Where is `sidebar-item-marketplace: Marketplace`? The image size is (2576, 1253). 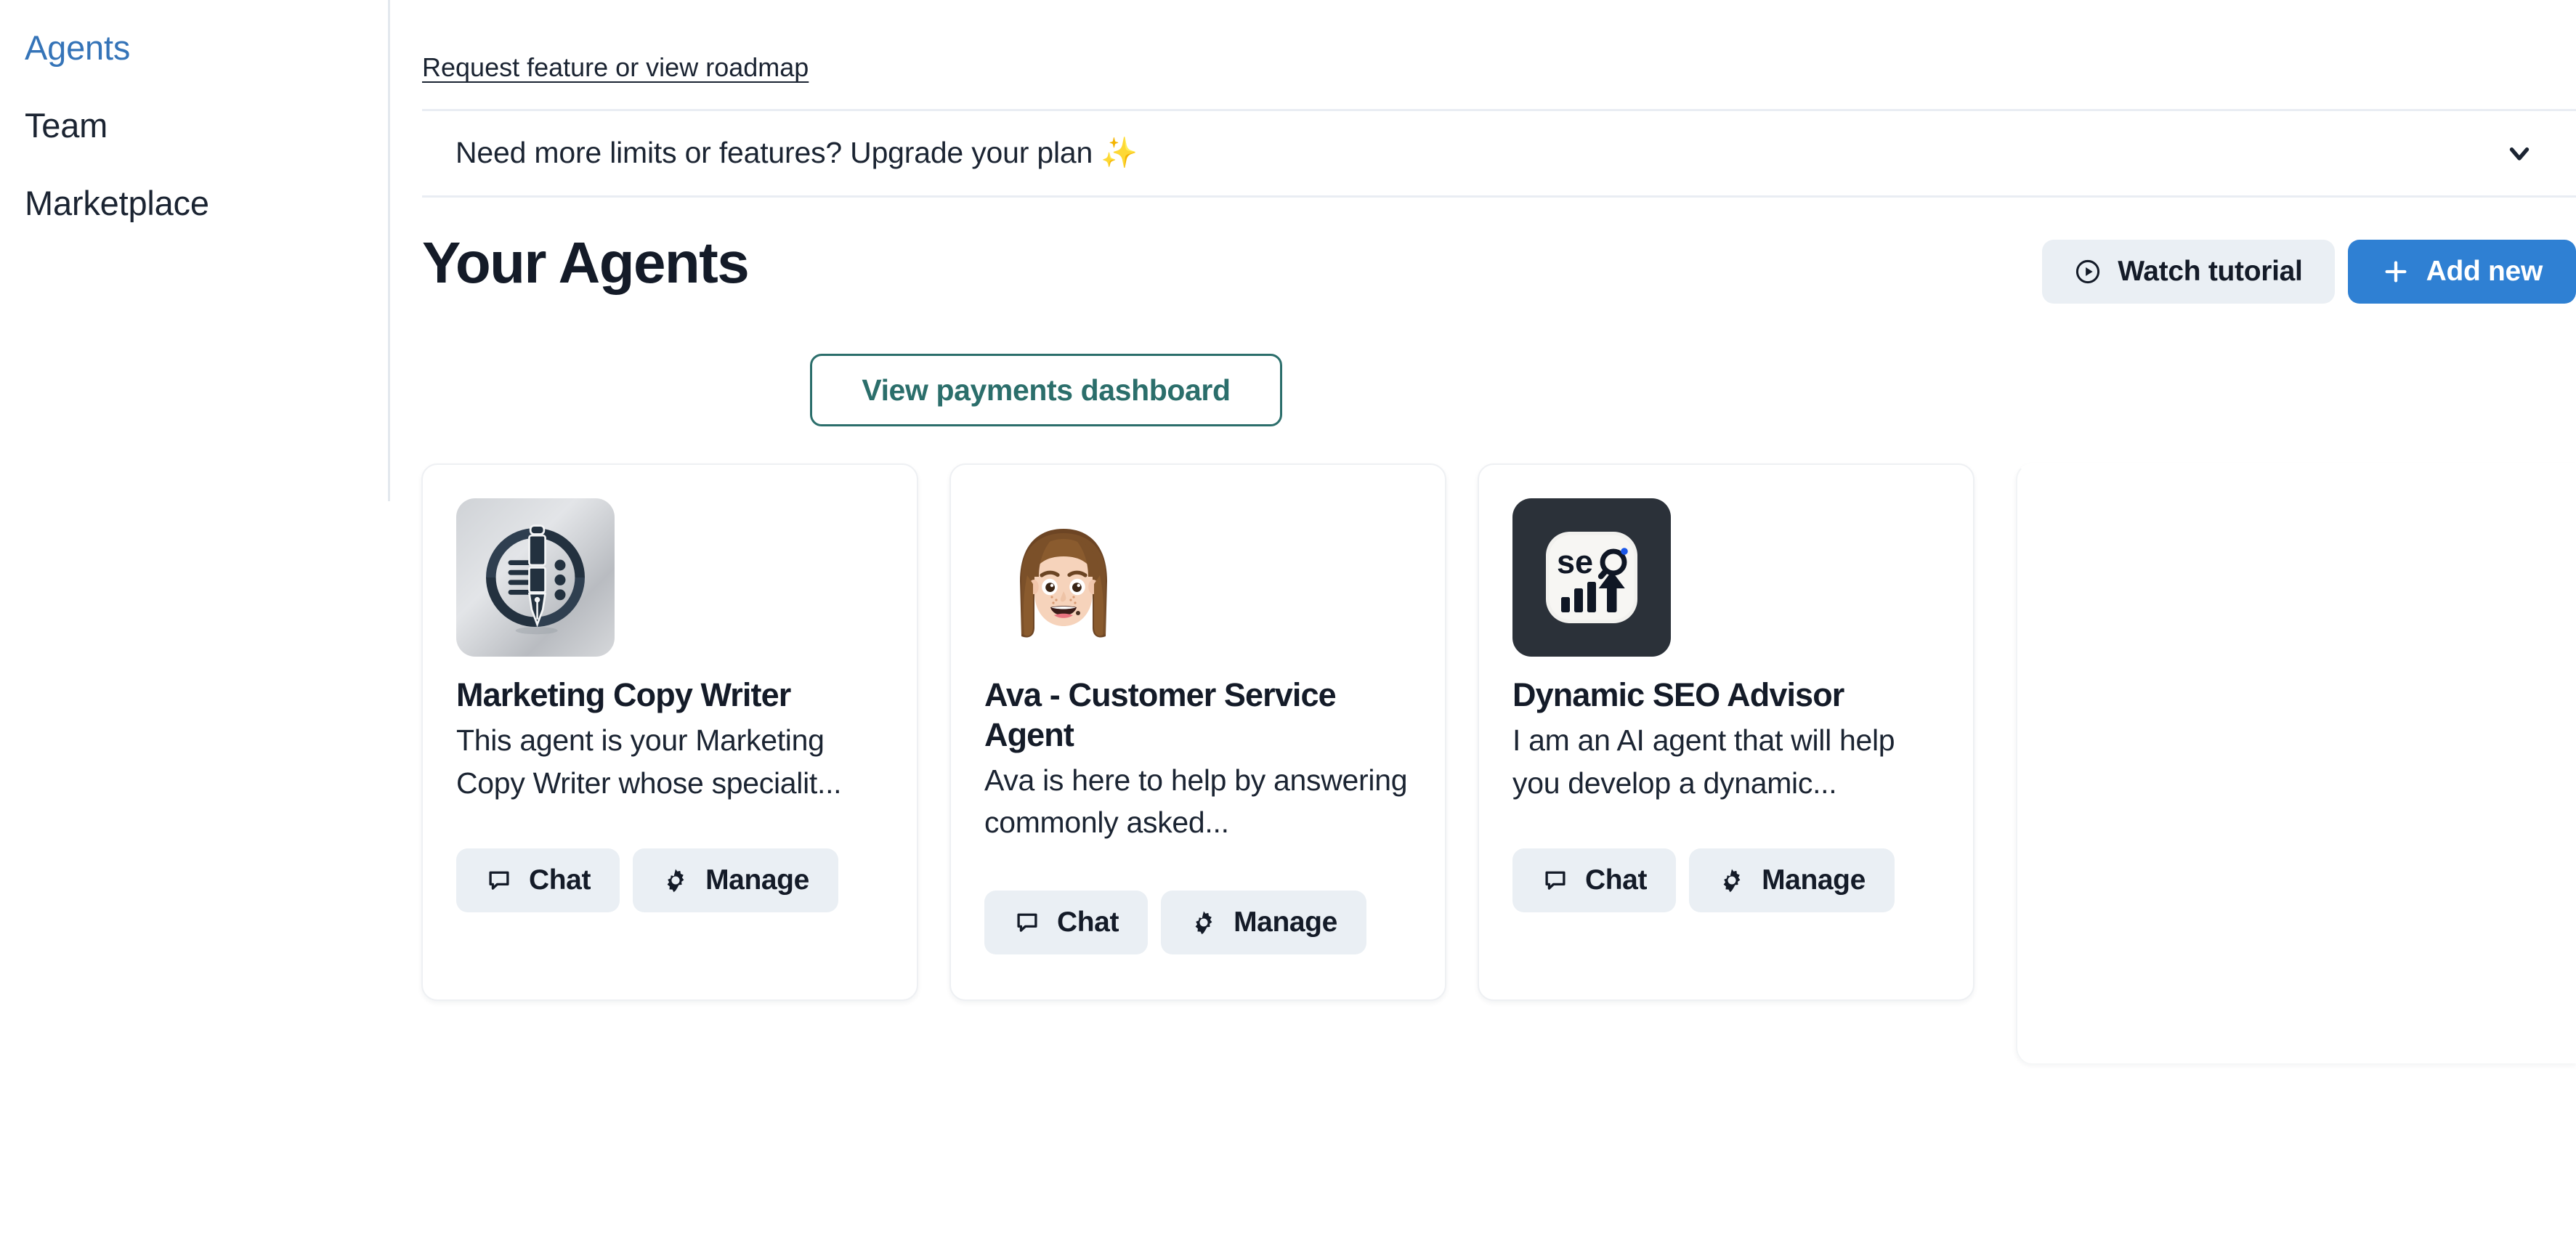 sidebar-item-marketplace: Marketplace is located at coordinates (194, 203).